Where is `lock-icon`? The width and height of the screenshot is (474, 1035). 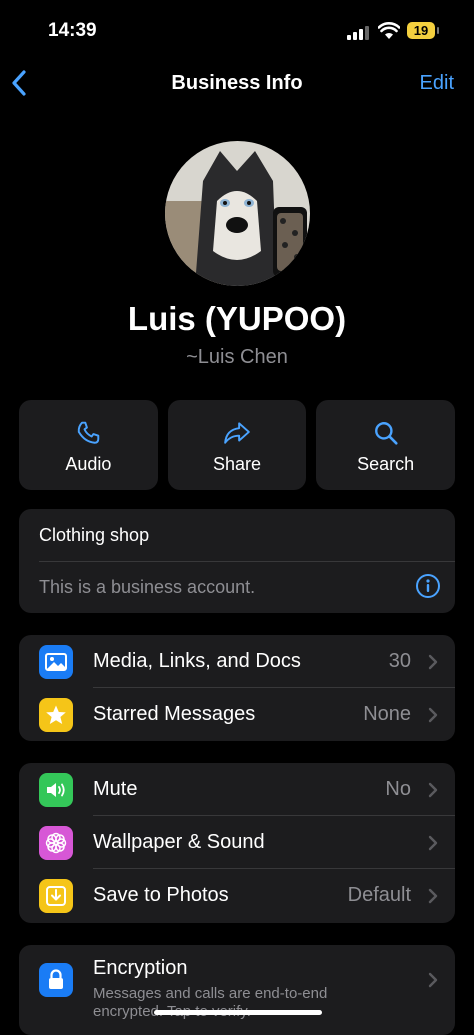 lock-icon is located at coordinates (56, 980).